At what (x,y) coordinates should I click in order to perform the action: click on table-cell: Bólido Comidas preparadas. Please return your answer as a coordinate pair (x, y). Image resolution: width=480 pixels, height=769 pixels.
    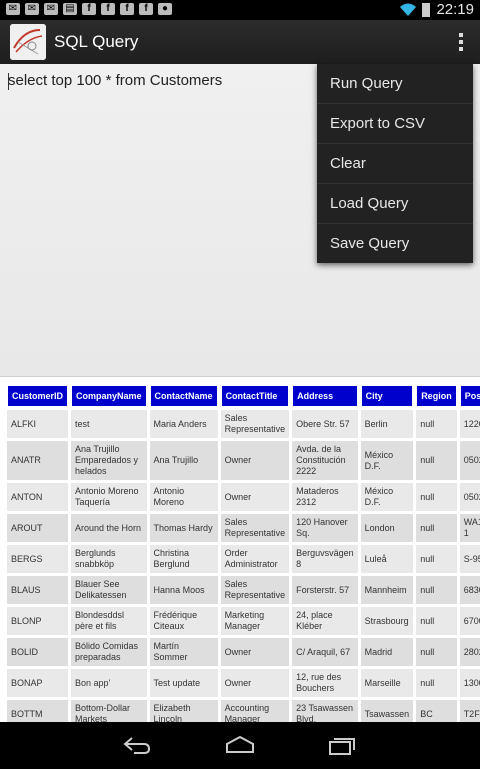
    Looking at the image, I should click on (109, 652).